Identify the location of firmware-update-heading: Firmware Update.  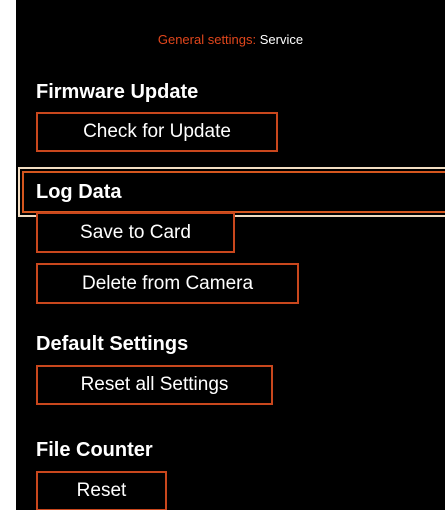
(117, 92).